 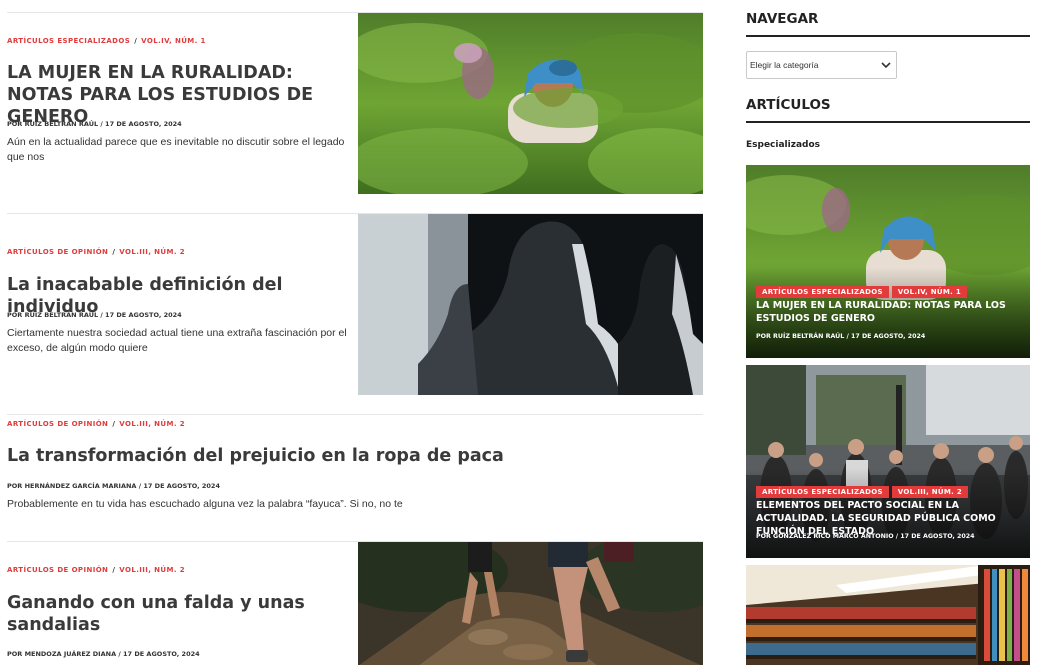 I want to click on card-categories: ARTÍCULOS ESPECIALIZADOS VOL.IV, NÚM. 1, so click(x=862, y=292).